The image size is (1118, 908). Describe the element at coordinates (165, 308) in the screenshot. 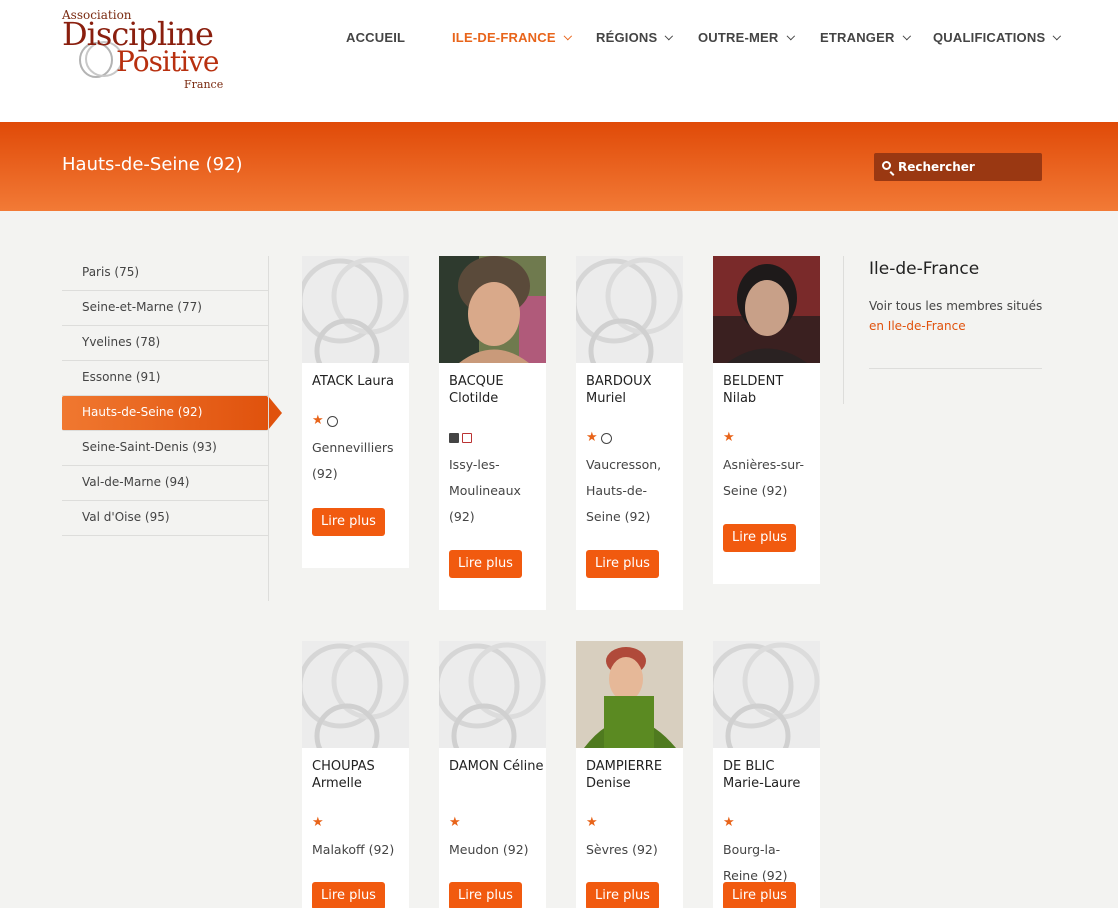

I see `sidebar-item-seine-et-marne: Seine-et-Marne (77)` at that location.